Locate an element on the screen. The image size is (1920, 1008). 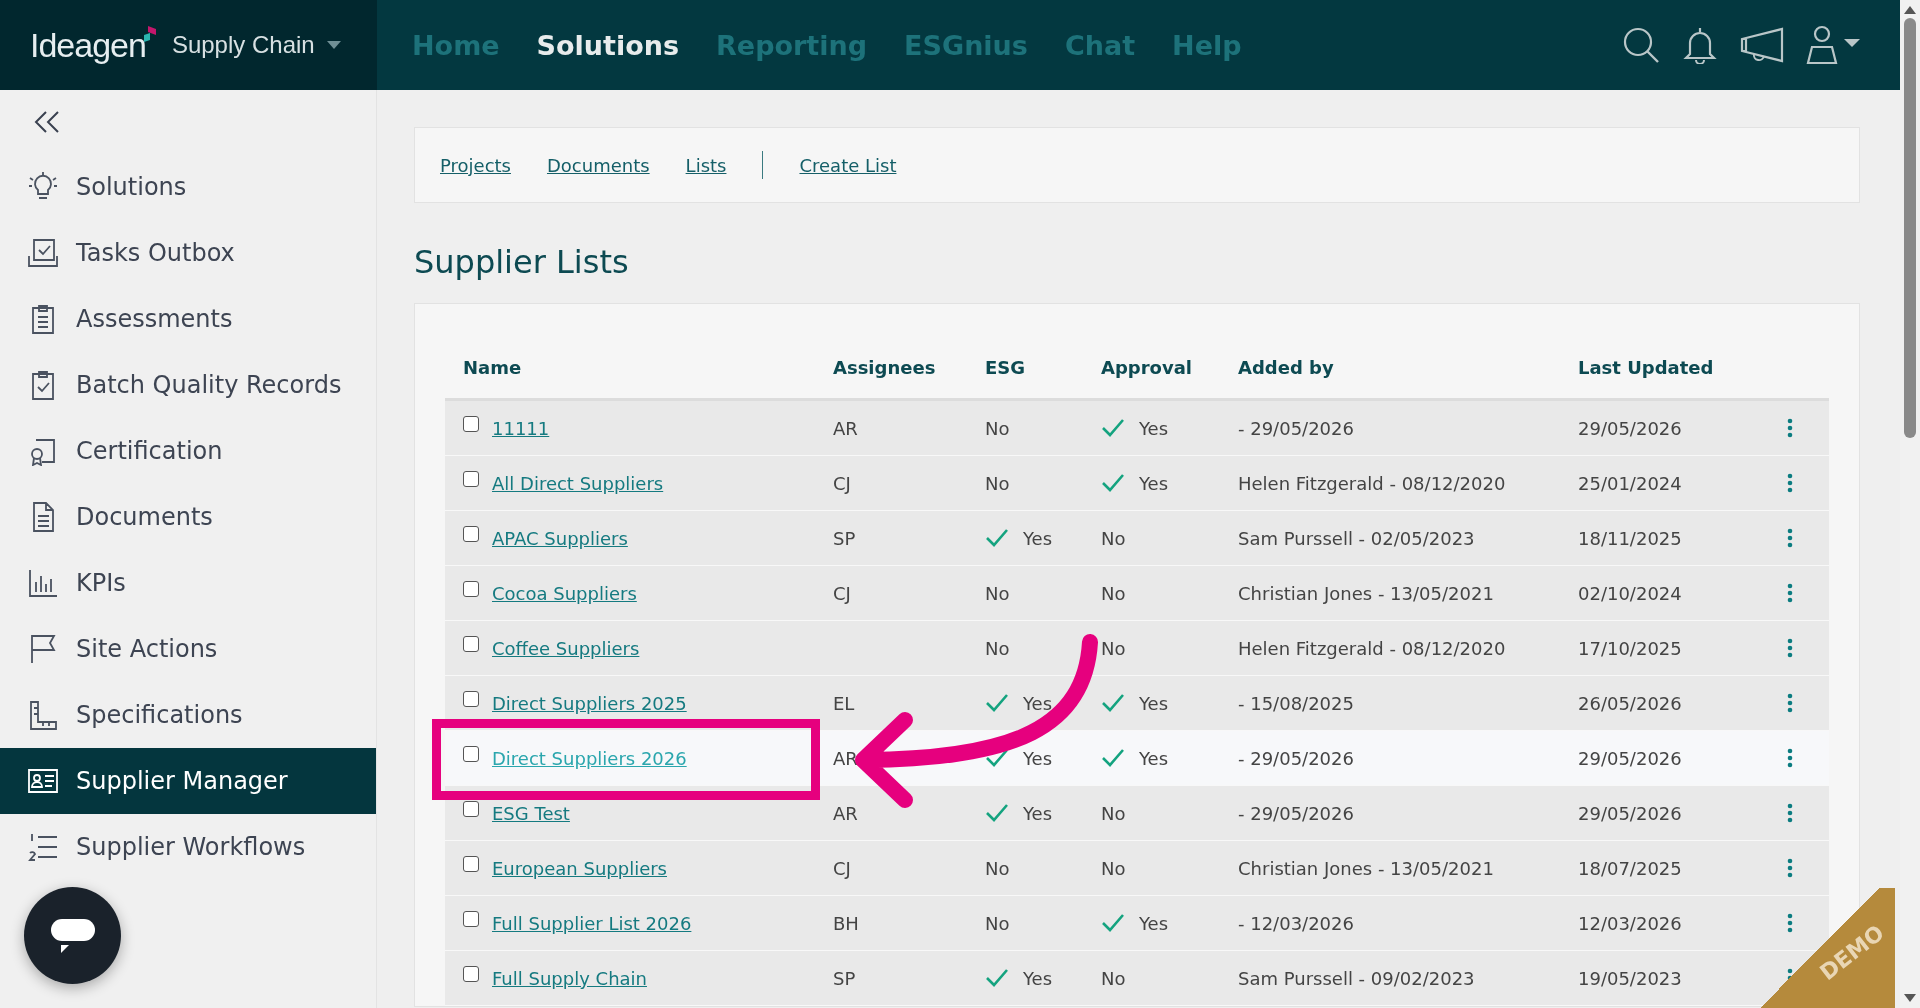
sidebar-item: Batch Quality Records is located at coordinates (188, 385).